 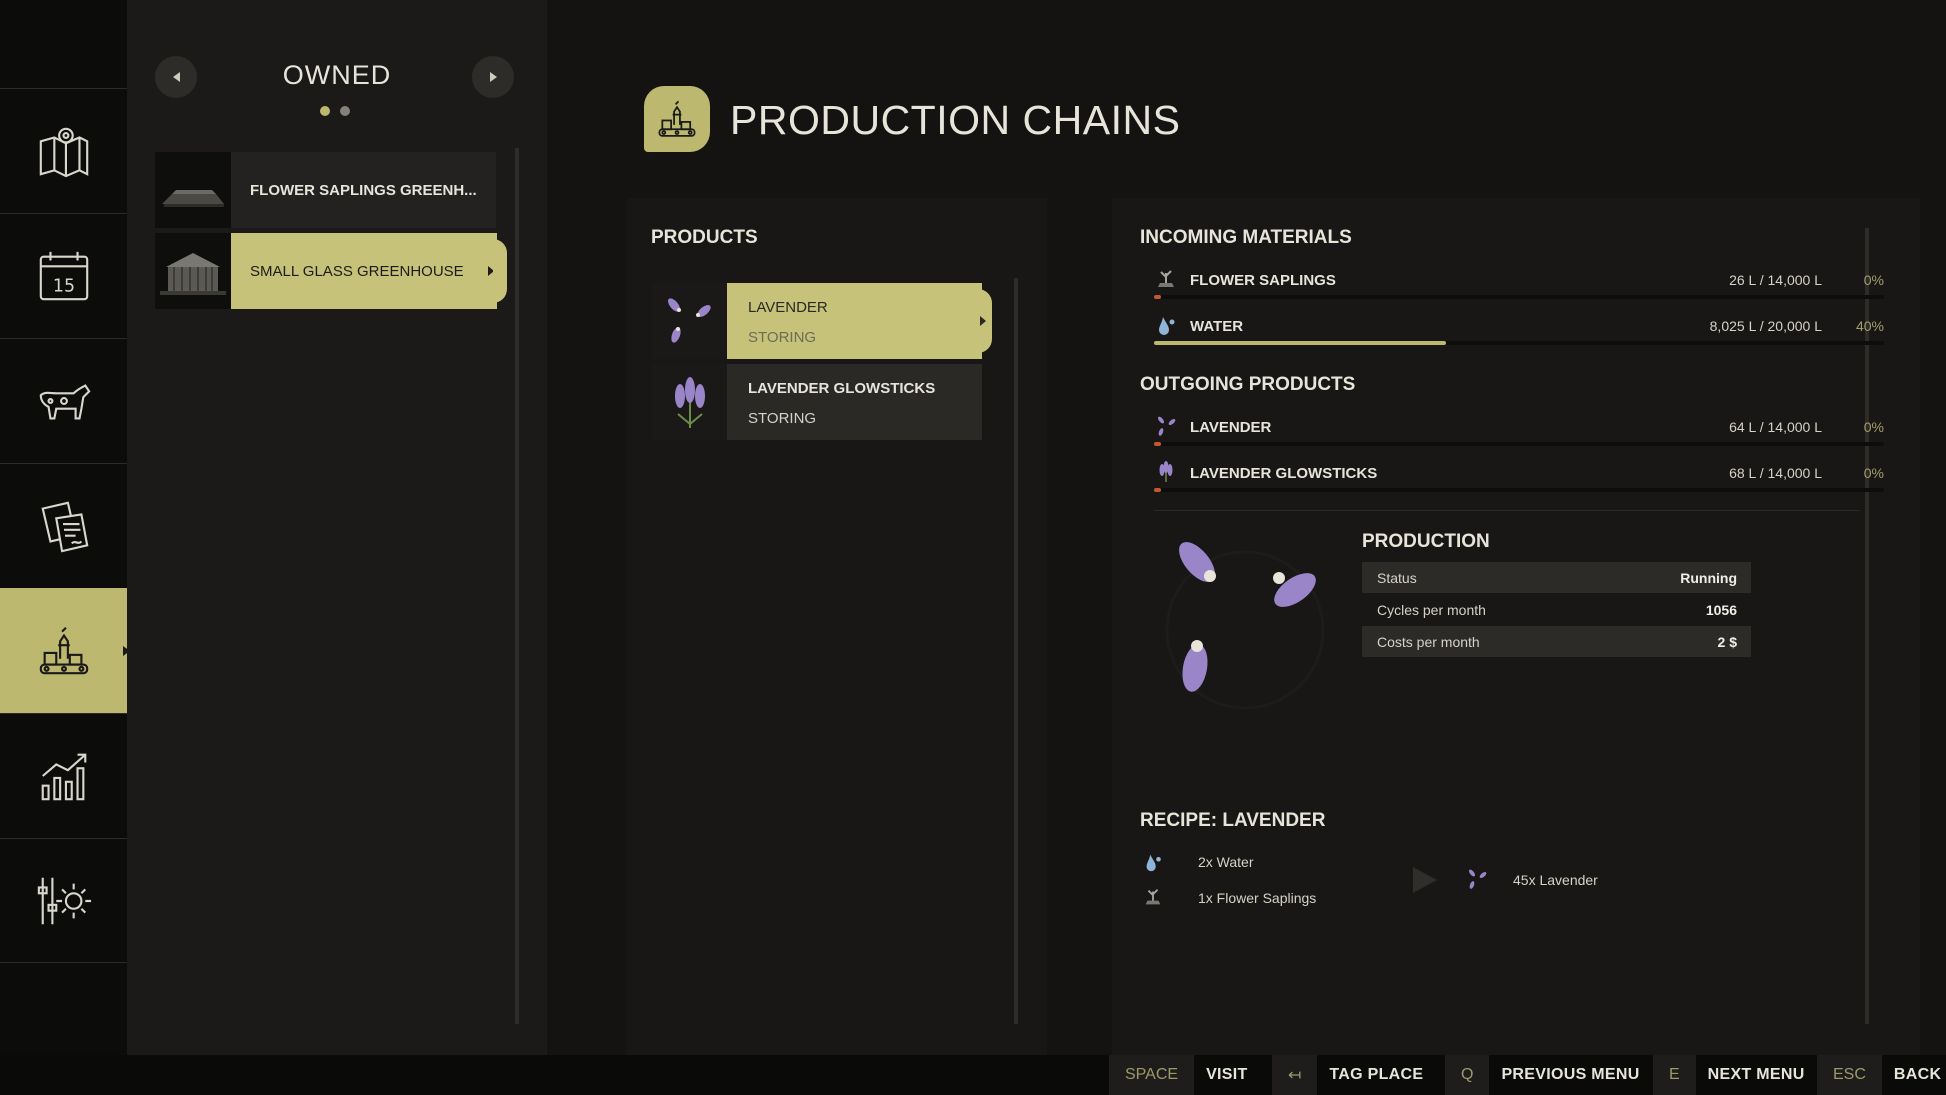 I want to click on page-title: PRODUCTION CHAINS, so click(x=955, y=120).